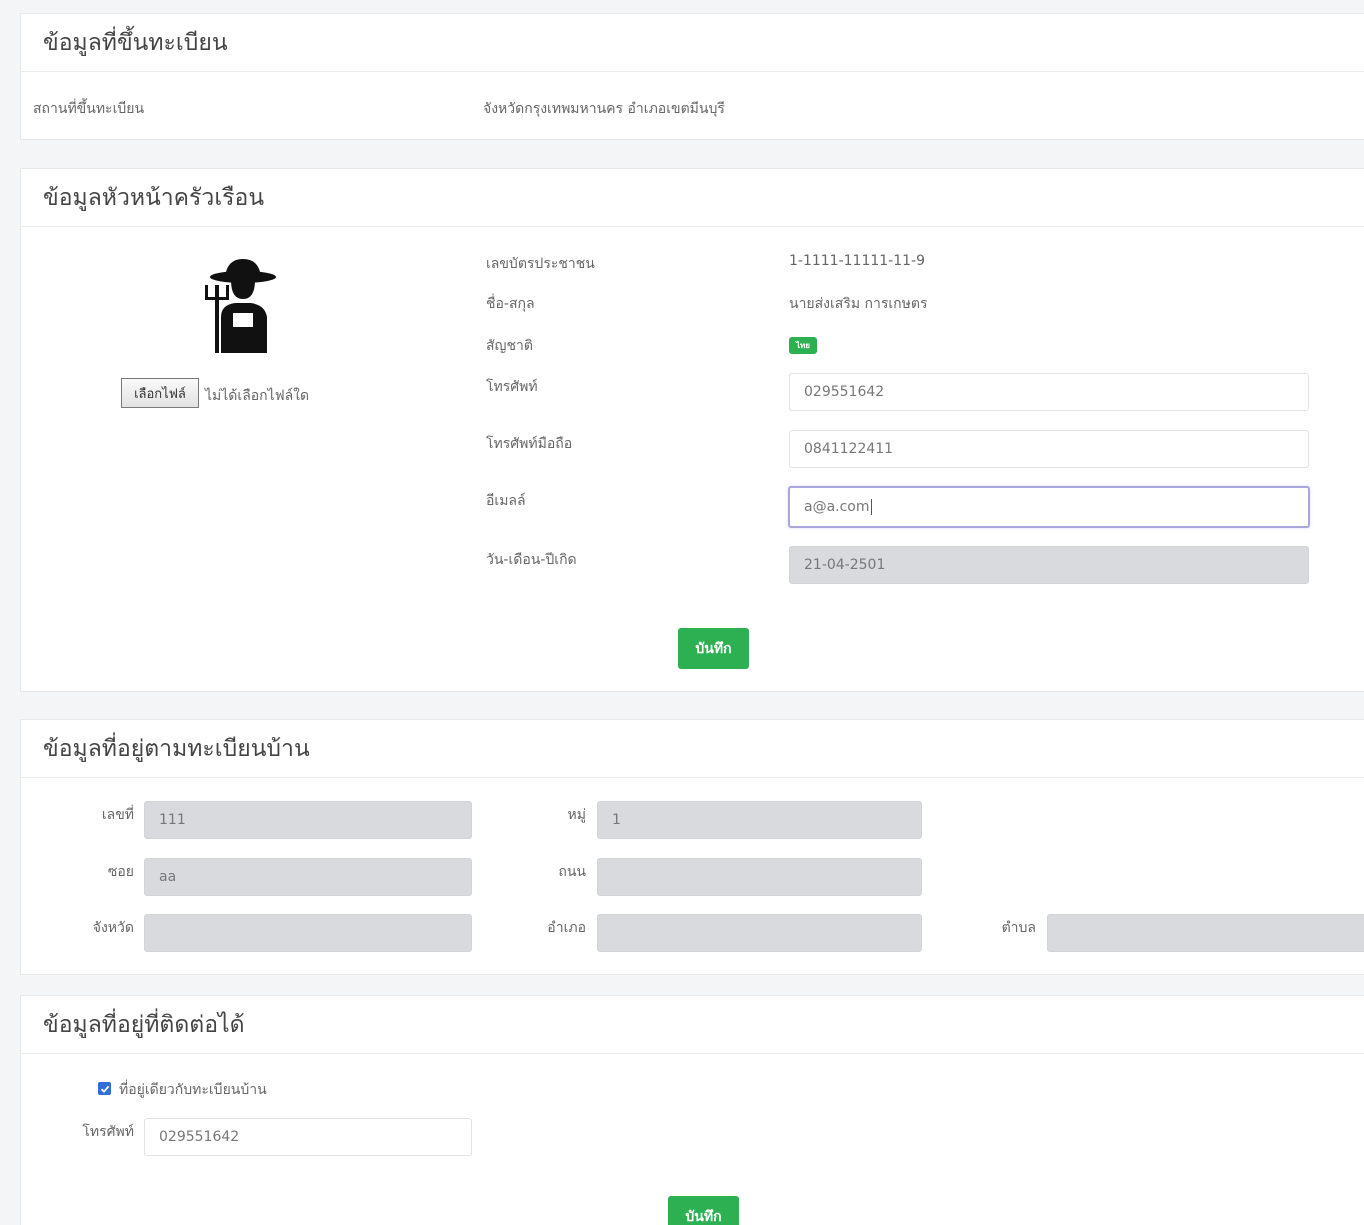 The image size is (1364, 1225). Describe the element at coordinates (692, 1025) in the screenshot. I see `contact-address-header: ข้อมูลที่อยู่ที่ติดต่อได้` at that location.